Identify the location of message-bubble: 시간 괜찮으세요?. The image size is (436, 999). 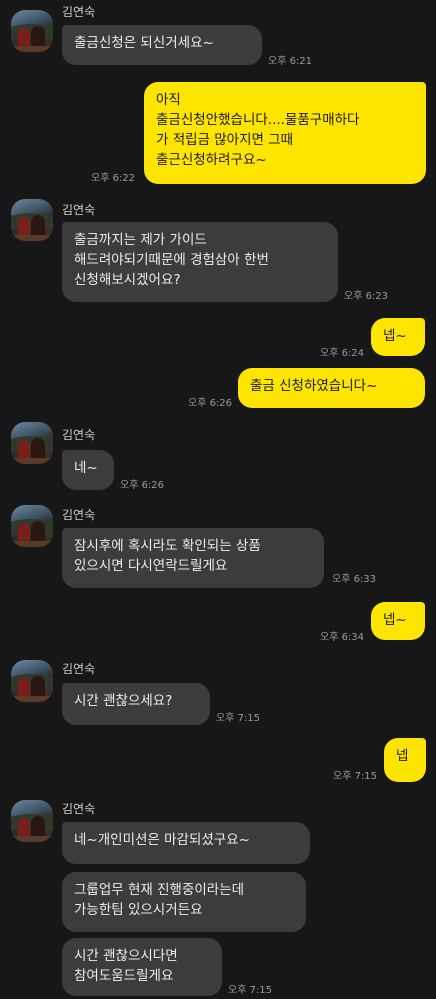
(136, 704).